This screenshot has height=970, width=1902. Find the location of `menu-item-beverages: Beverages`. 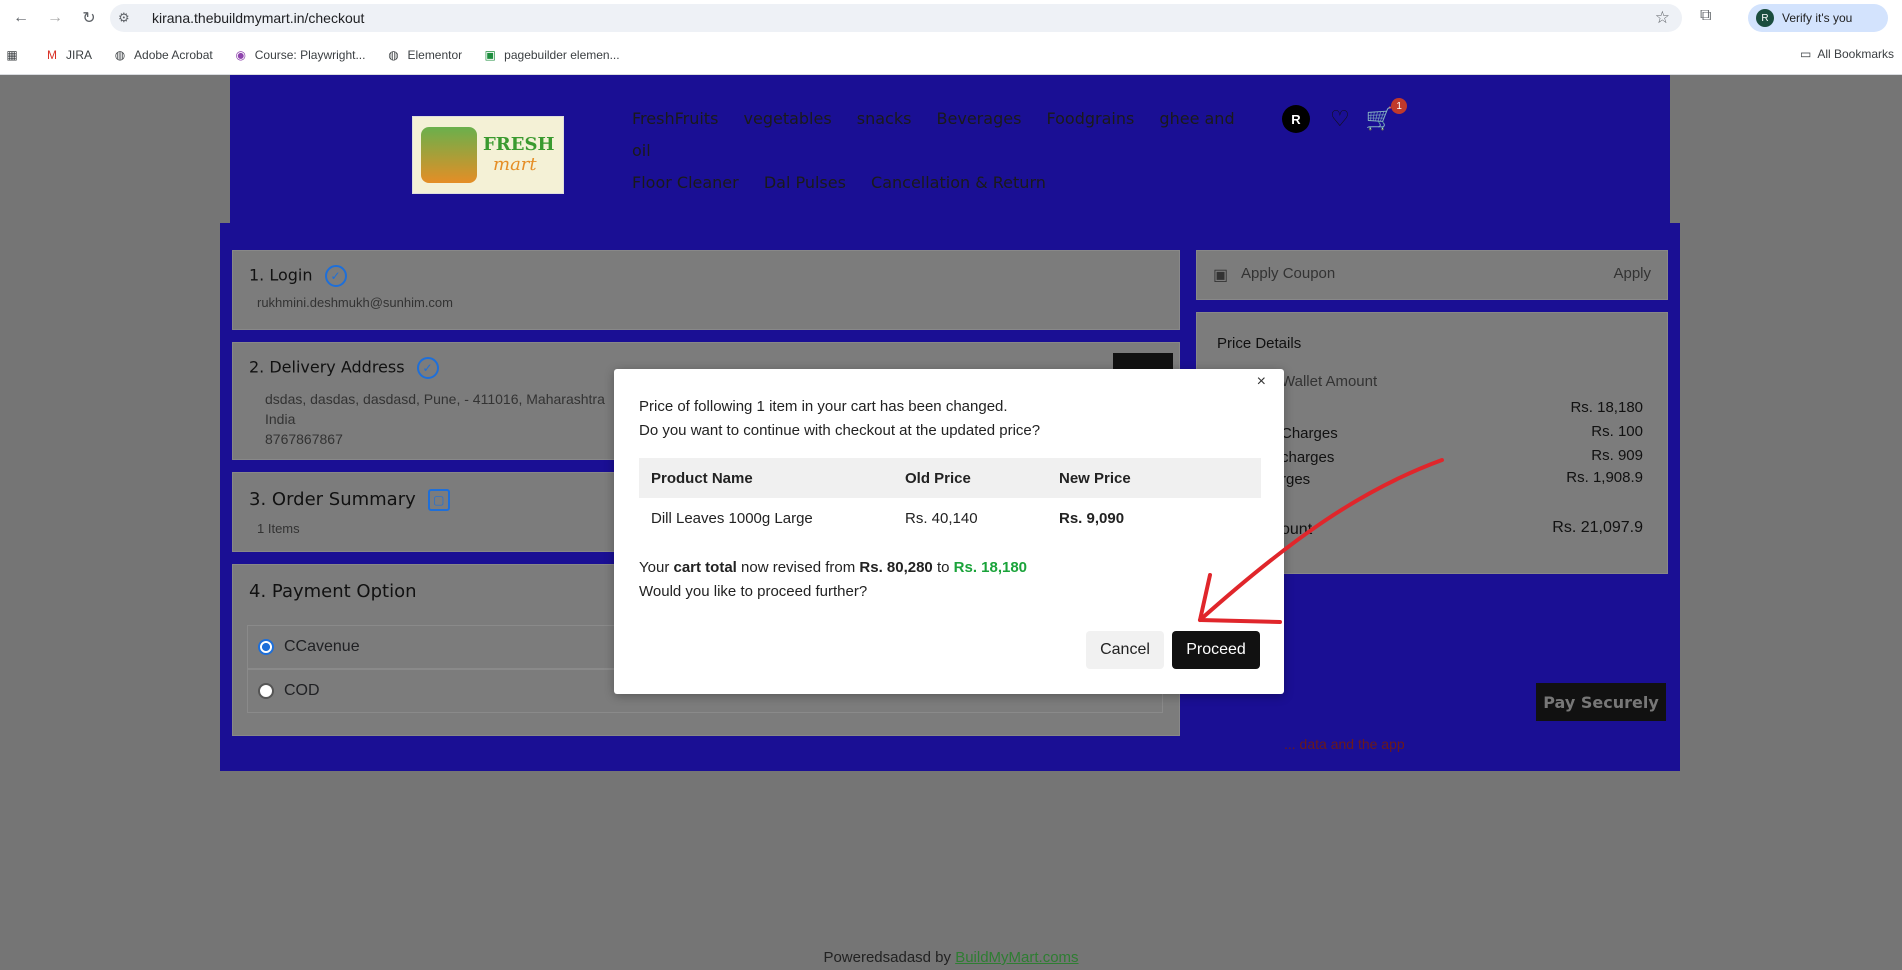

menu-item-beverages: Beverages is located at coordinates (979, 118).